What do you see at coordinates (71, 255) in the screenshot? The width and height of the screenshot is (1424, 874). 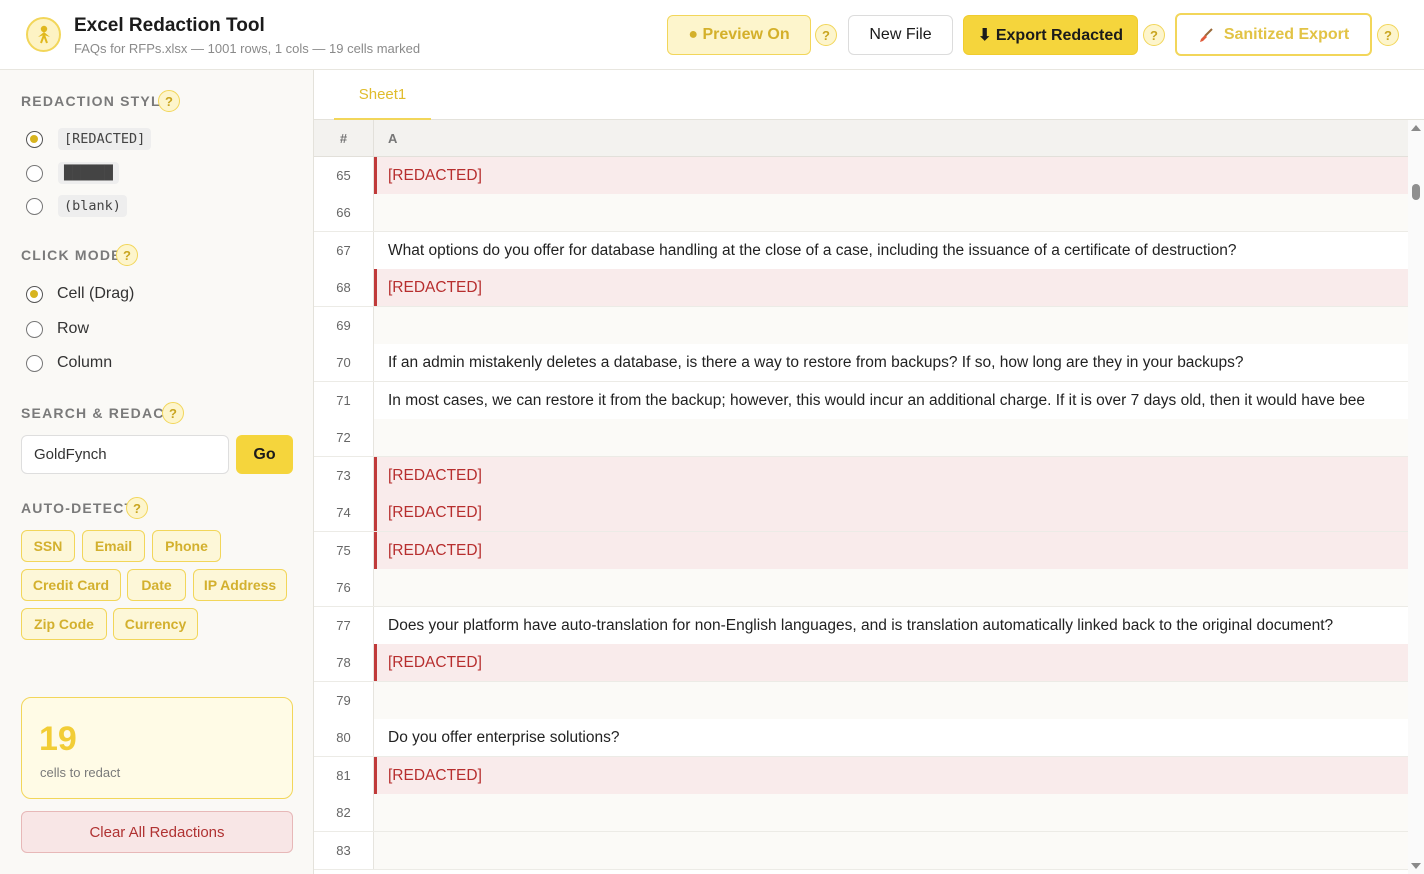 I see `click-mode-title: CLICK MODE` at bounding box center [71, 255].